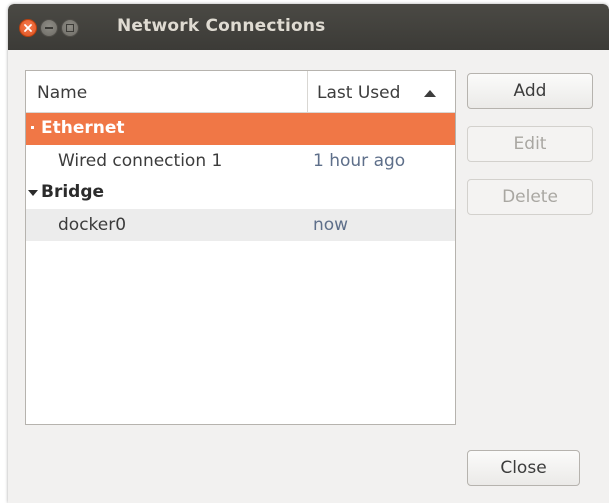  What do you see at coordinates (49, 28) in the screenshot?
I see `minimize-icon` at bounding box center [49, 28].